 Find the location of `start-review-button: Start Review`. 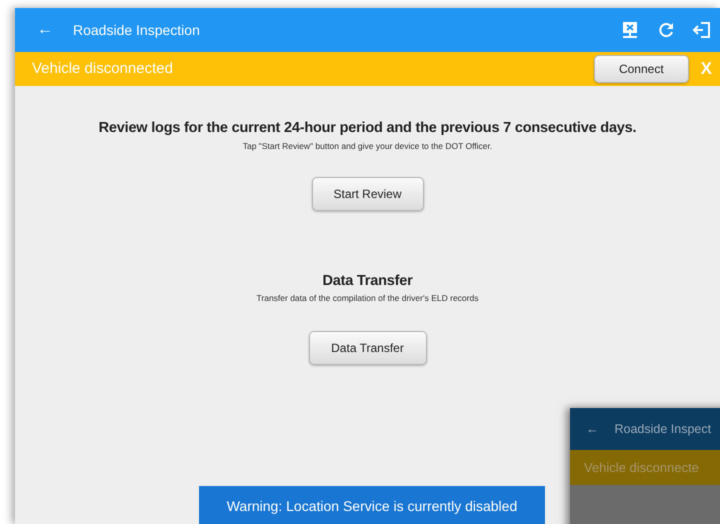

start-review-button: Start Review is located at coordinates (368, 193).